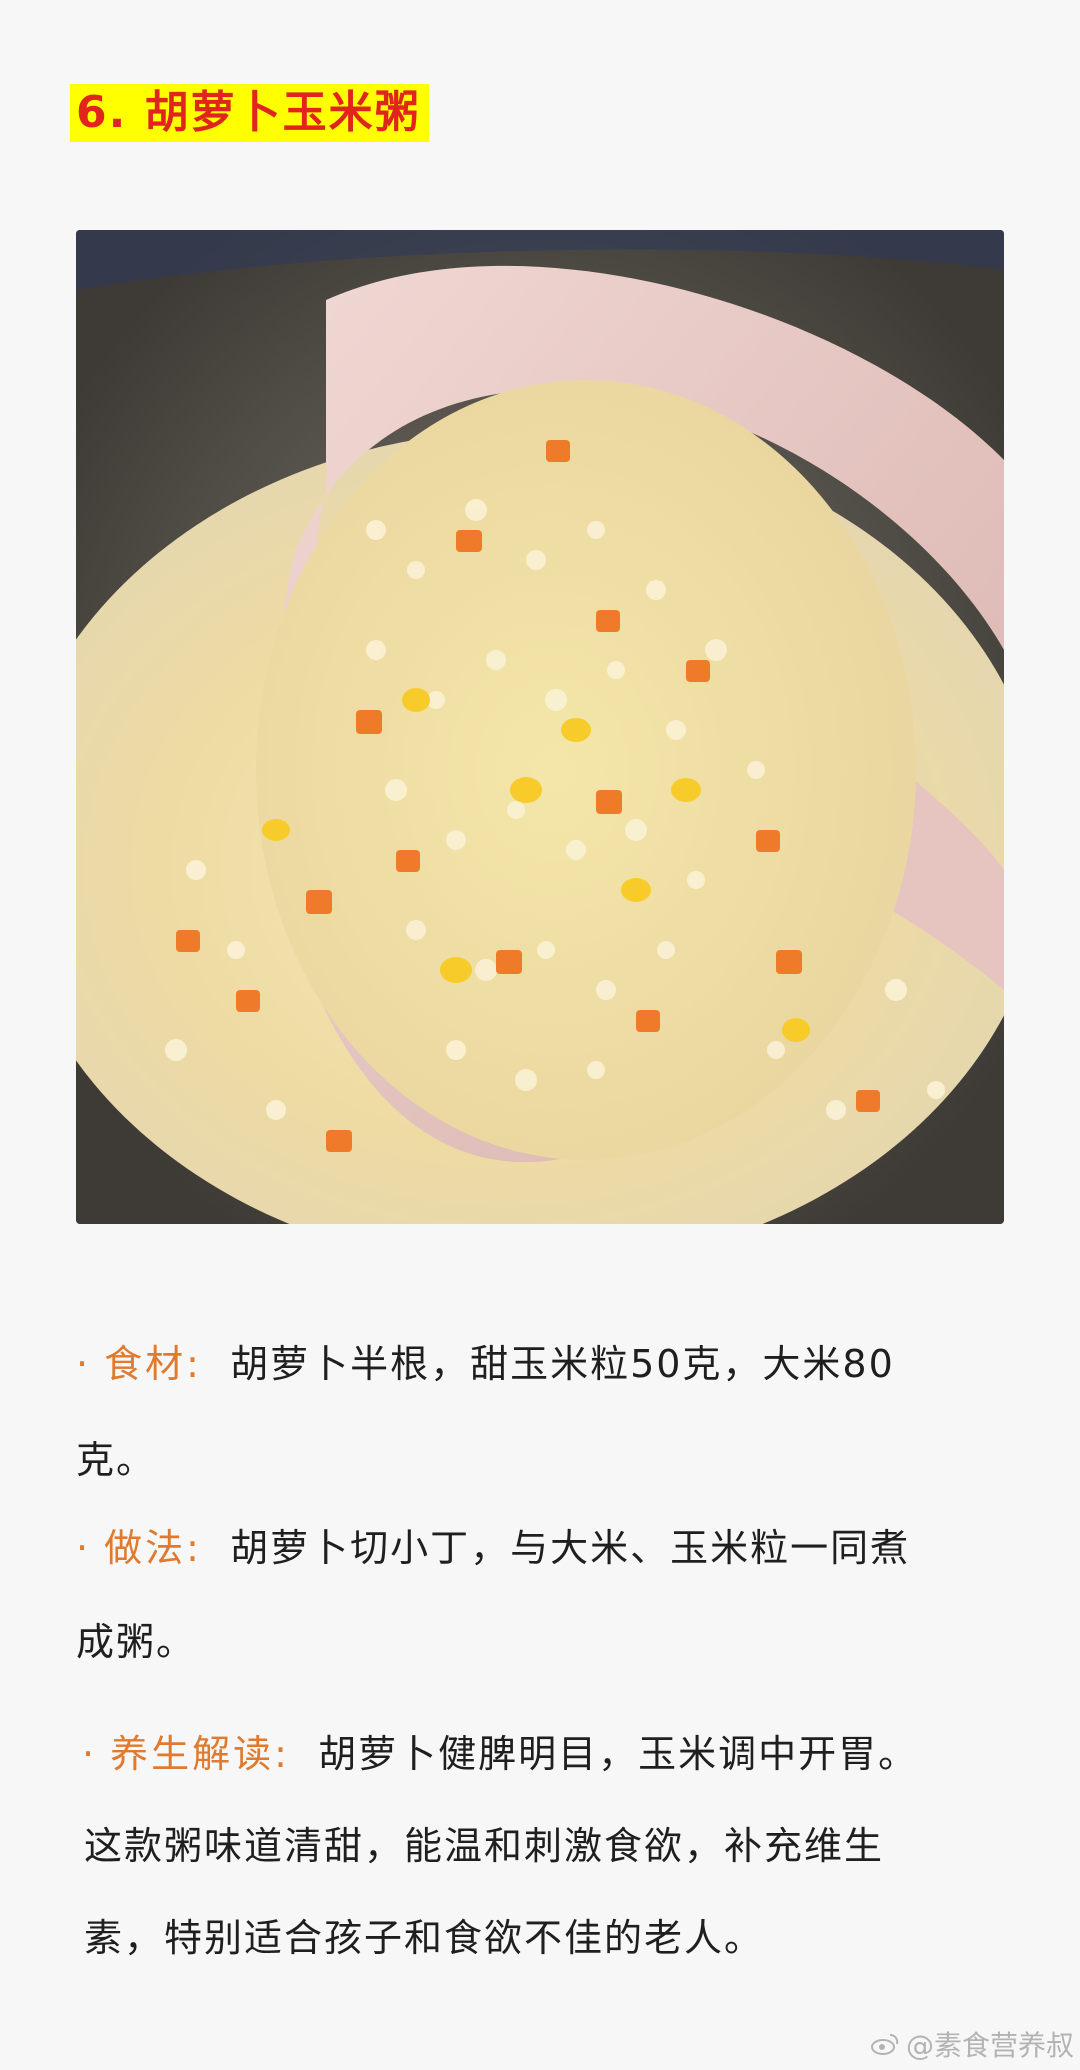 Image resolution: width=1080 pixels, height=2070 pixels. What do you see at coordinates (153, 1548) in the screenshot?
I see `method-label: 做法:` at bounding box center [153, 1548].